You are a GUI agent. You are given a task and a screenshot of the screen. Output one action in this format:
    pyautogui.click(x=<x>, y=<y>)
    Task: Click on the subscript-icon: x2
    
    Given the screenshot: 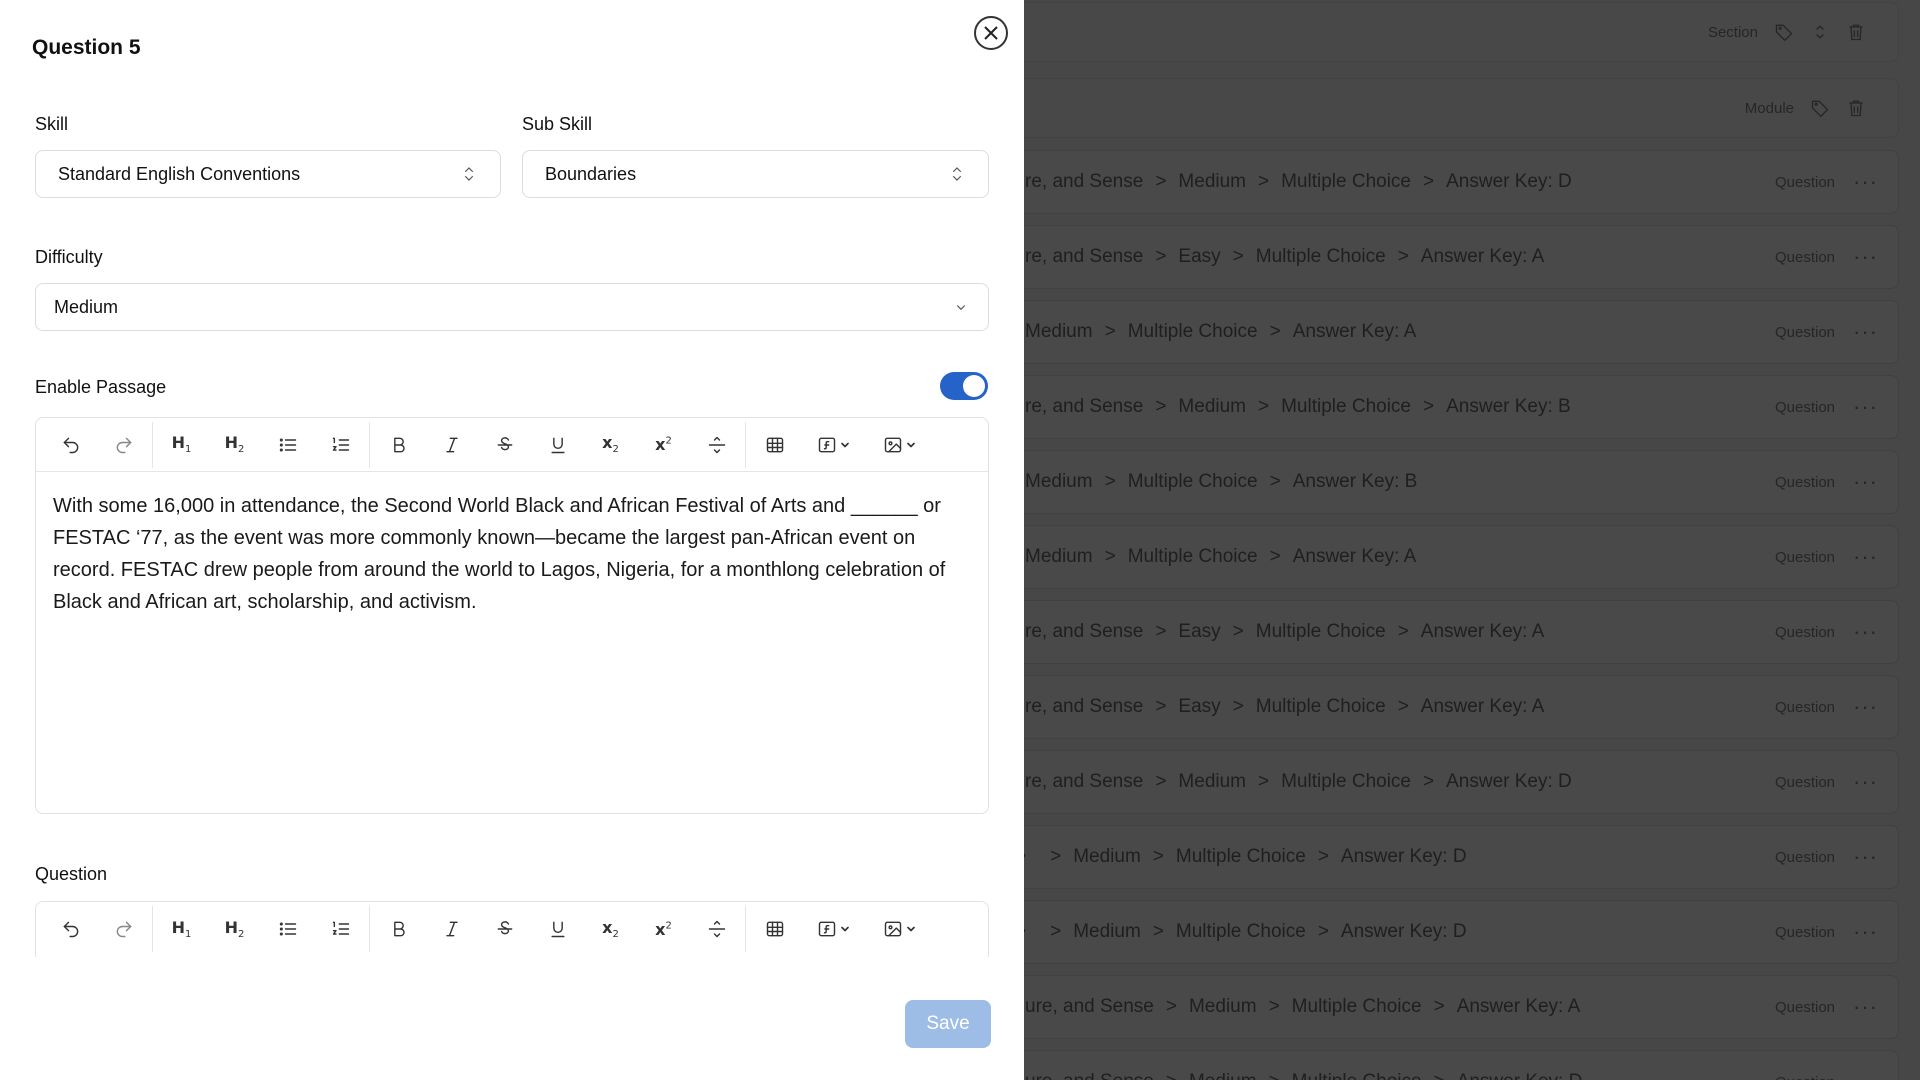 What is the action you would take?
    pyautogui.click(x=610, y=929)
    